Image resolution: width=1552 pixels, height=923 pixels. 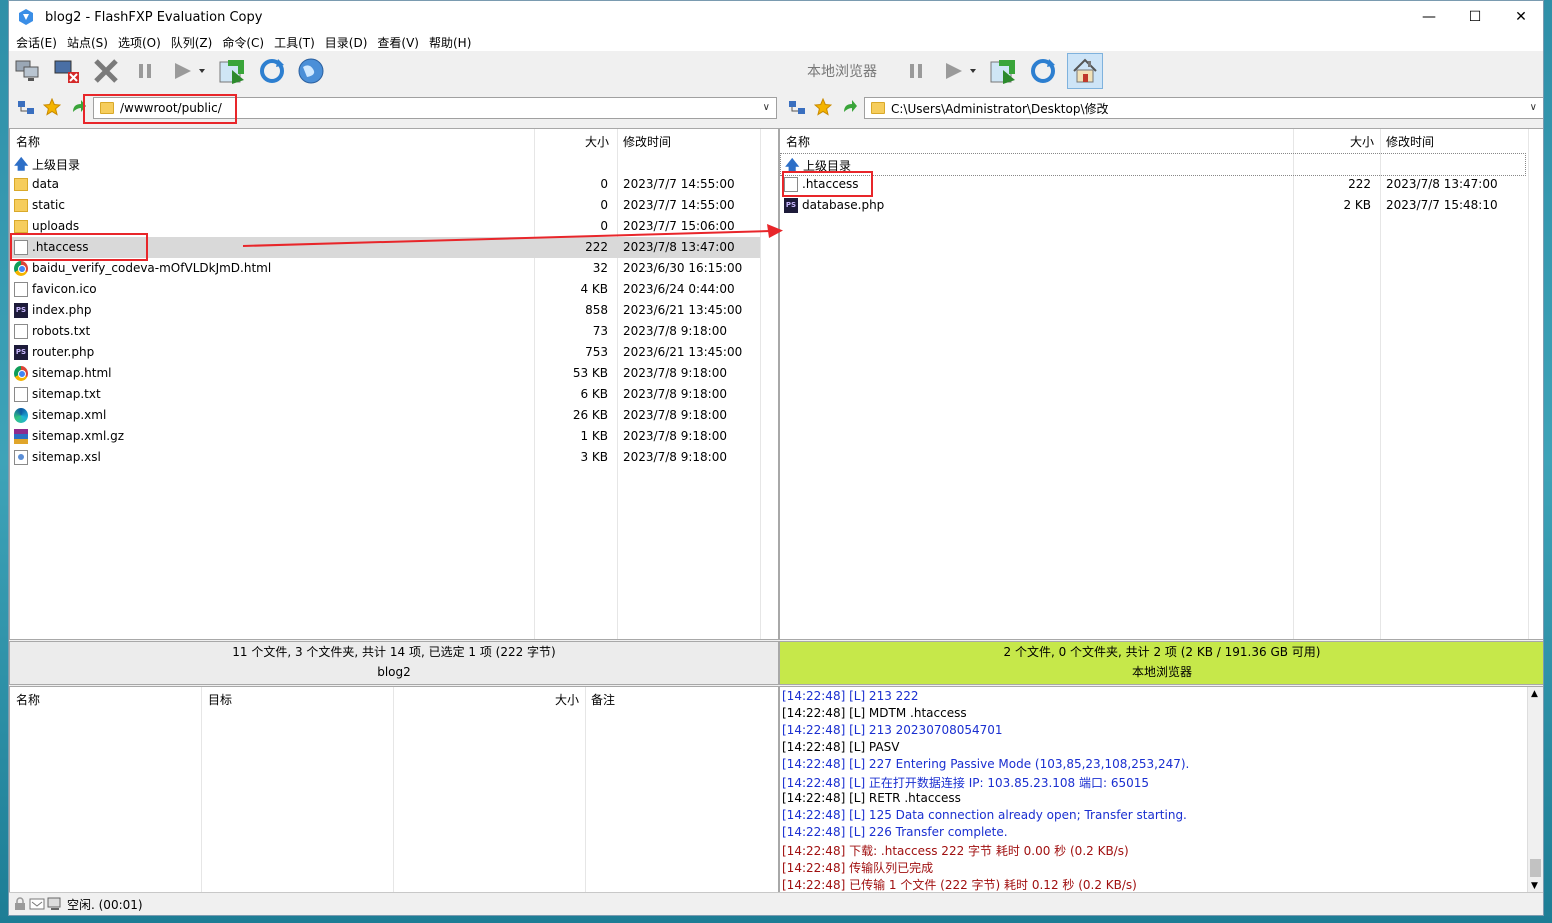 I want to click on queue-col-size: 大小, so click(x=567, y=699).